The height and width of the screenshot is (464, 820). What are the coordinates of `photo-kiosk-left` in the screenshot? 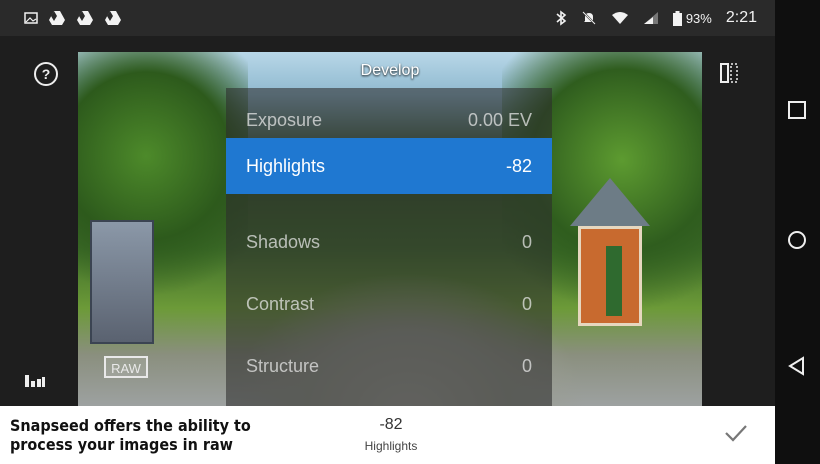 It's located at (122, 282).